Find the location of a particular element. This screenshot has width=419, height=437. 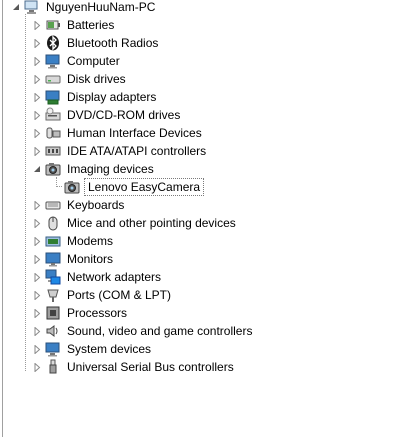

tree-root: NguyenHuuNam-PC is located at coordinates (84, 8).